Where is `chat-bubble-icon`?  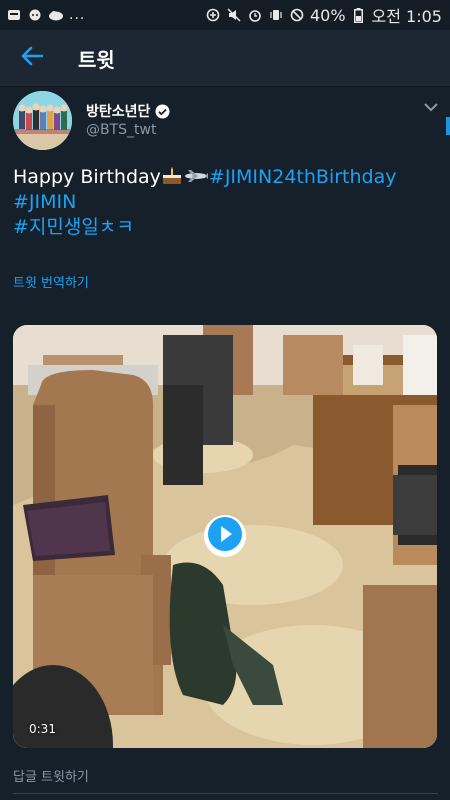 chat-bubble-icon is located at coordinates (35, 15).